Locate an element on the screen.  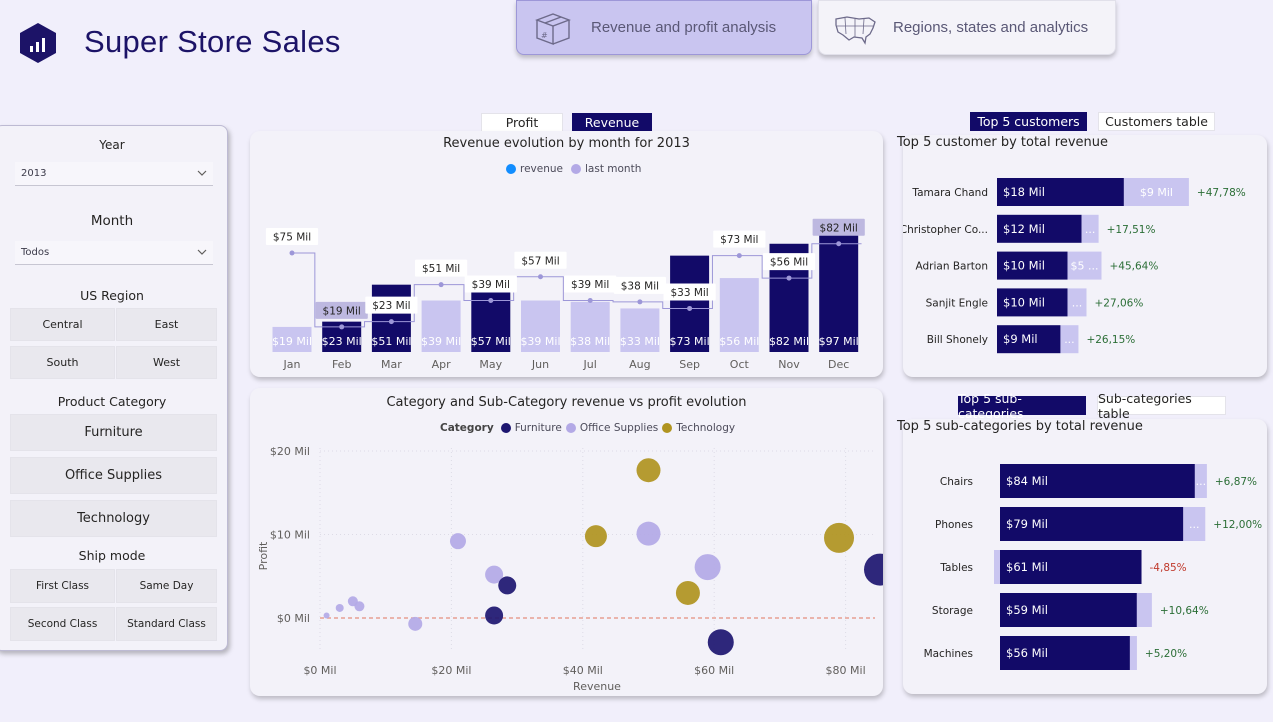
revenue-legend: revenue last month is located at coordinates (573, 169).